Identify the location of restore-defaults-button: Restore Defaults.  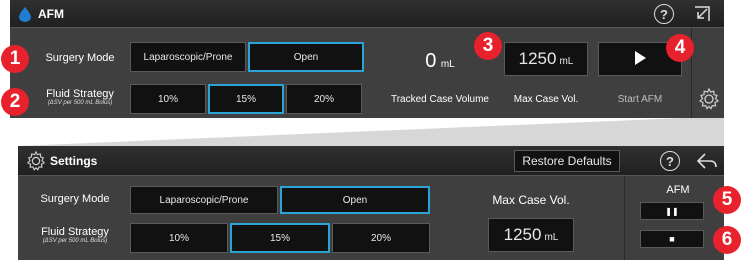
(567, 161).